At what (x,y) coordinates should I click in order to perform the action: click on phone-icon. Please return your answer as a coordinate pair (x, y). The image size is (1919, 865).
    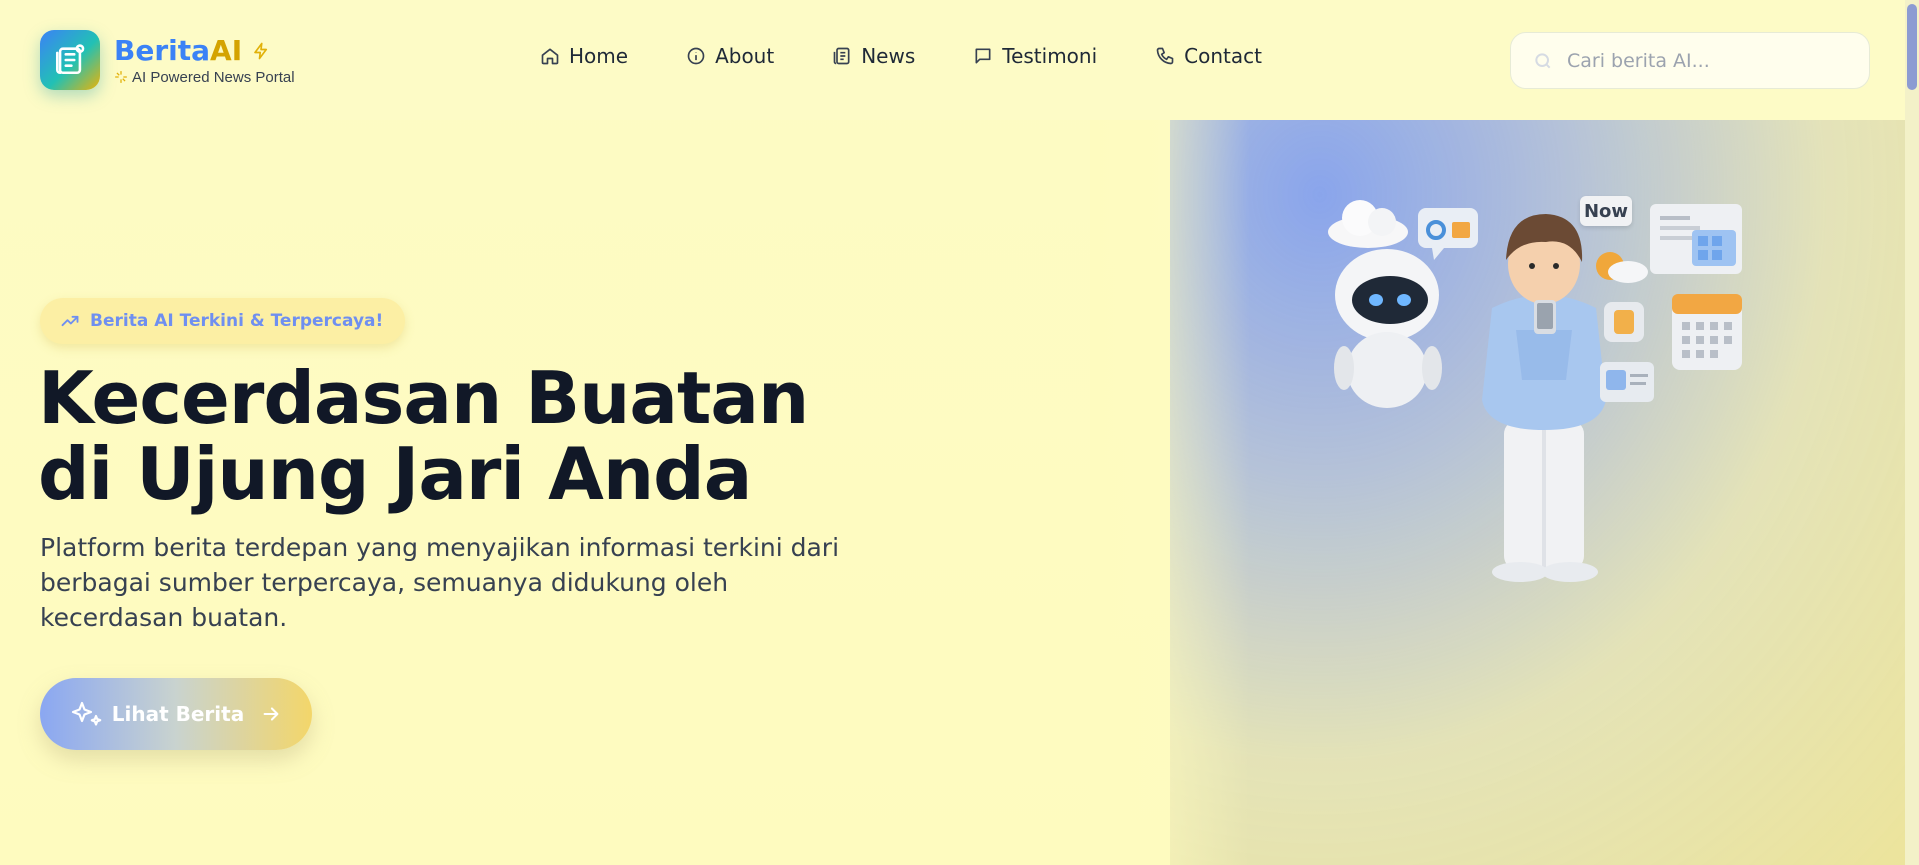
    Looking at the image, I should click on (1165, 56).